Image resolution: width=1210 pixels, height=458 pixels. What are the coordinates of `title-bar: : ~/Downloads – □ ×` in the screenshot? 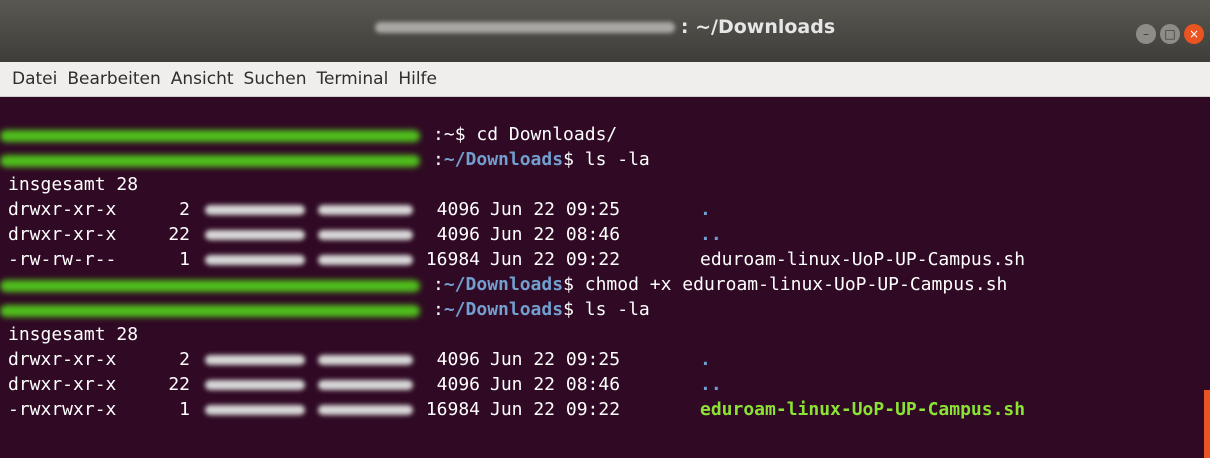 It's located at (605, 31).